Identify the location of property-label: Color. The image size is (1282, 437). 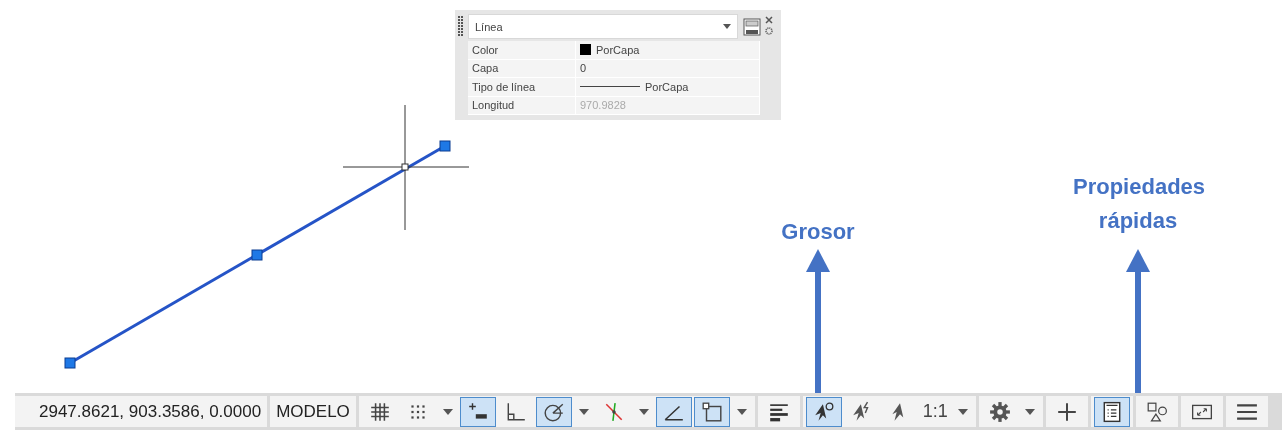
(522, 50).